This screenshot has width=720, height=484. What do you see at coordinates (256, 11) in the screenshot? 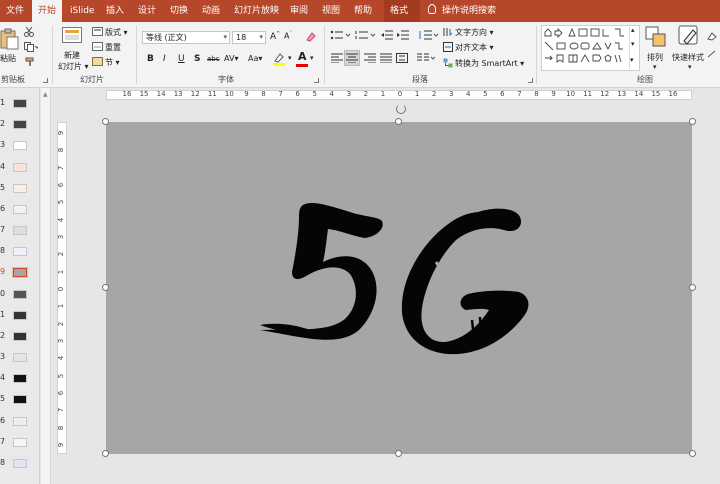
I see `tab-slideshow: 幻灯片放映` at bounding box center [256, 11].